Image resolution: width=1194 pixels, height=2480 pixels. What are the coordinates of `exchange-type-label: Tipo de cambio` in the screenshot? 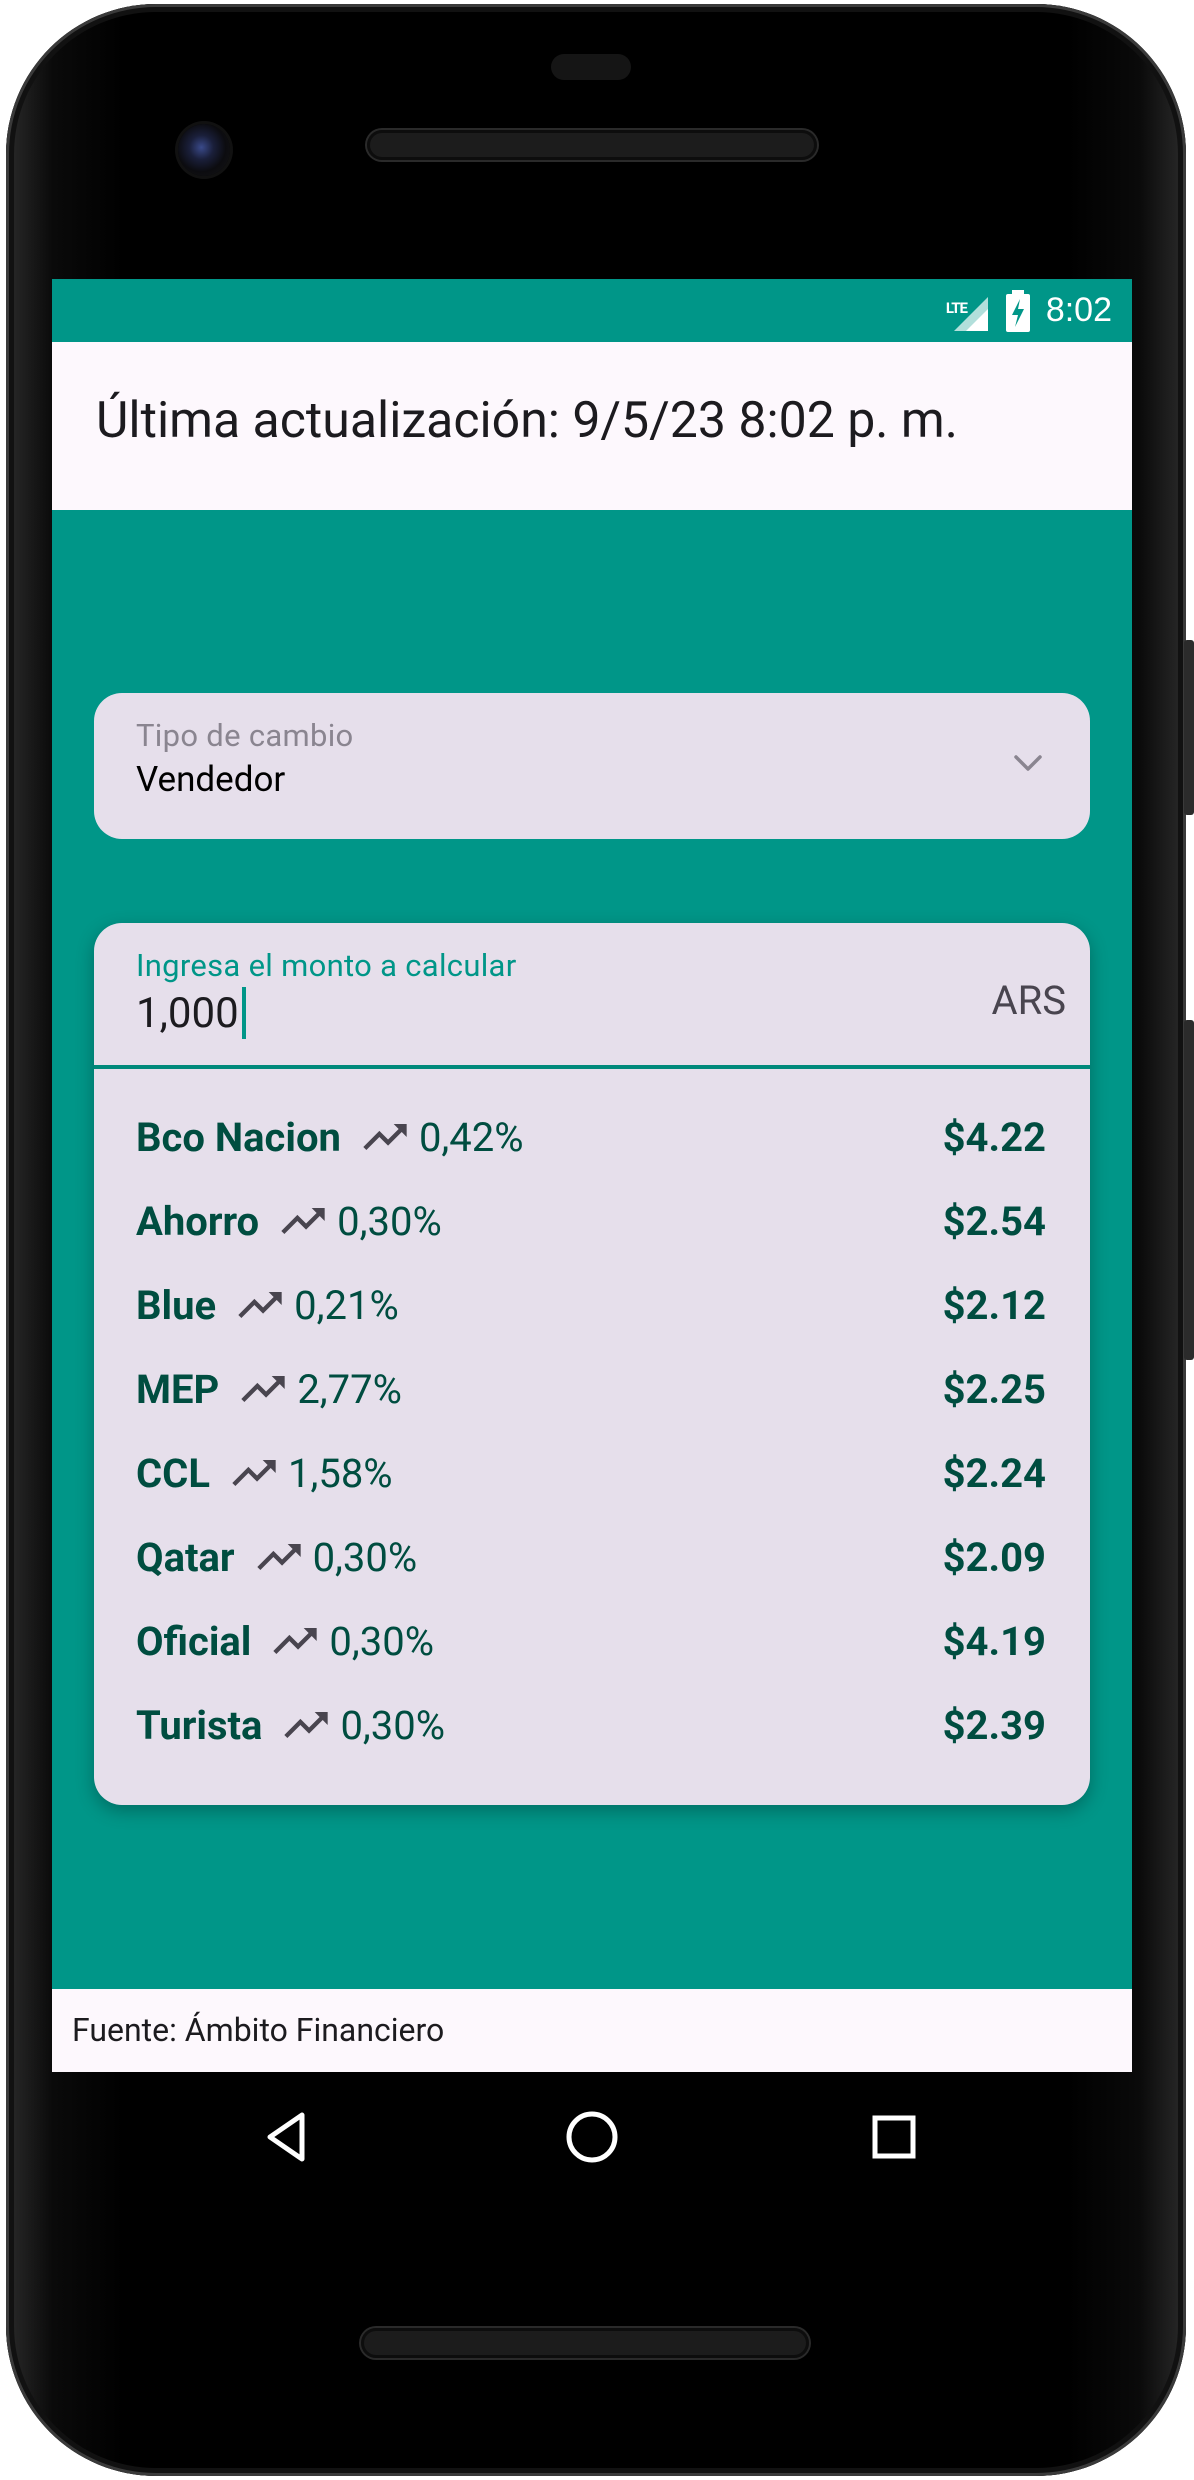 It's located at (245, 735).